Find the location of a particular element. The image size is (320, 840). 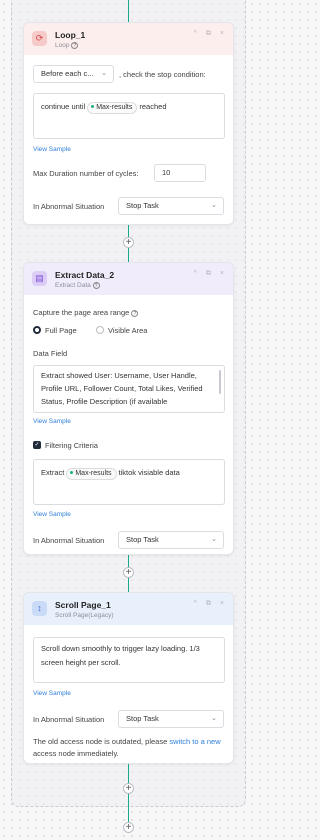

filter-prefix: Extract is located at coordinates (53, 472).